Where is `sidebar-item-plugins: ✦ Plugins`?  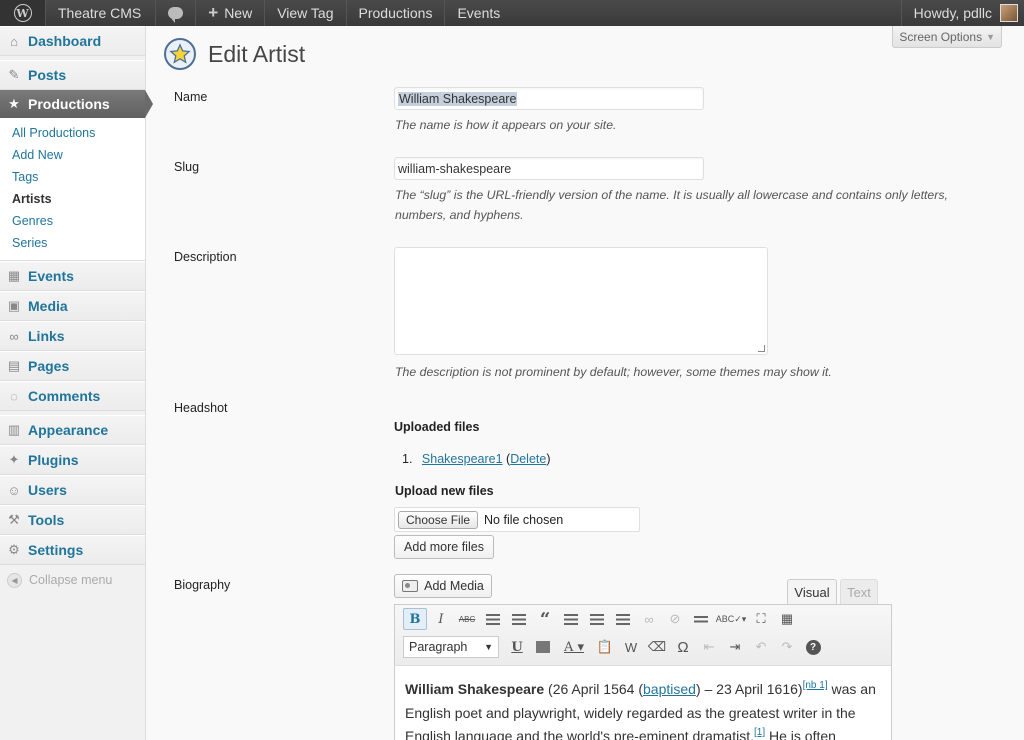 sidebar-item-plugins: ✦ Plugins is located at coordinates (72, 460).